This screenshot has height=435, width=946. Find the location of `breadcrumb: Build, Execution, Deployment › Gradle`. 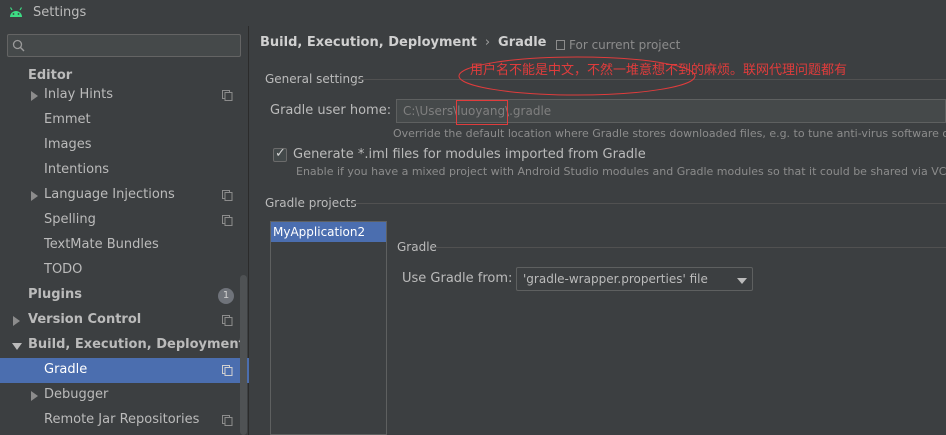

breadcrumb: Build, Execution, Deployment › Gradle is located at coordinates (403, 42).